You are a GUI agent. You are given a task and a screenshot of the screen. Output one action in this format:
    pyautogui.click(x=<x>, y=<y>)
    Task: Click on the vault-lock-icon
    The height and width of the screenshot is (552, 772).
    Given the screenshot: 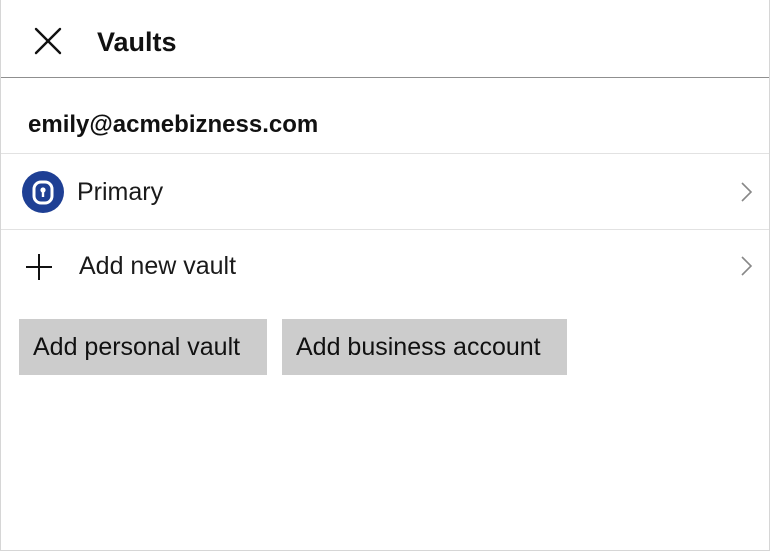 What is the action you would take?
    pyautogui.click(x=43, y=192)
    